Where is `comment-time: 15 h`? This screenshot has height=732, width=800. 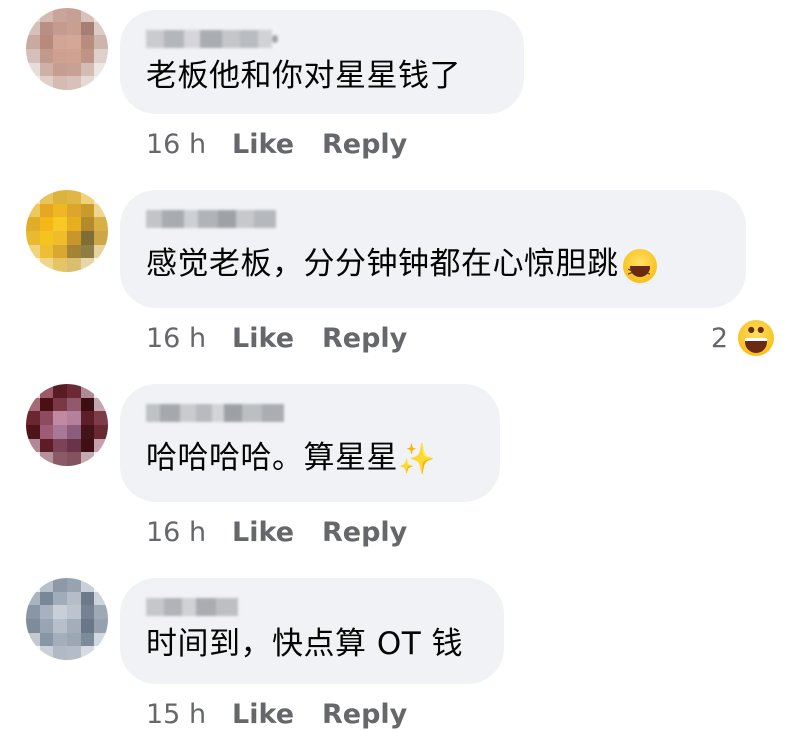 comment-time: 15 h is located at coordinates (189, 714).